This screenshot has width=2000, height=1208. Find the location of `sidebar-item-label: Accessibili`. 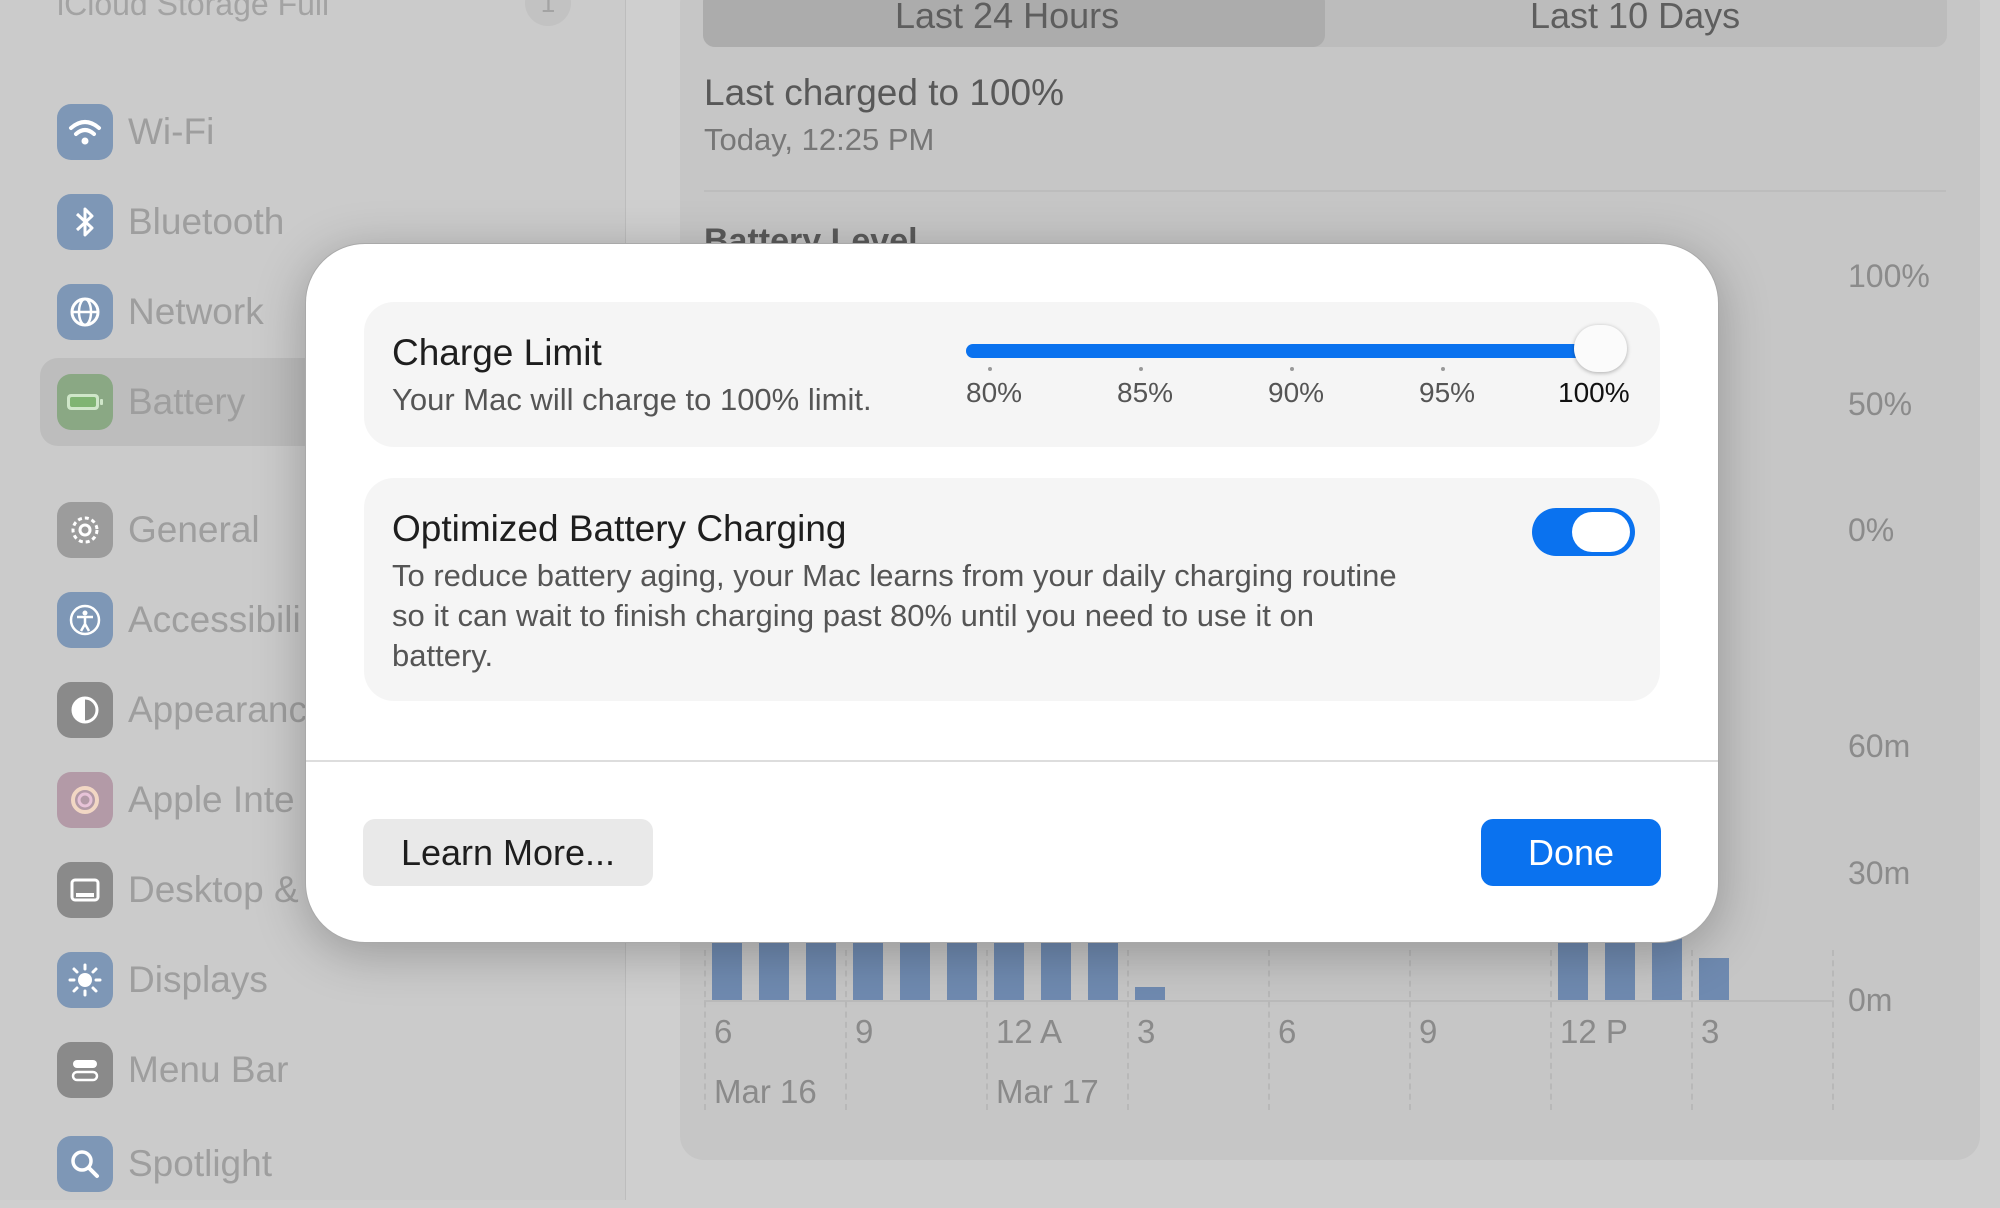

sidebar-item-label: Accessibili is located at coordinates (214, 619).